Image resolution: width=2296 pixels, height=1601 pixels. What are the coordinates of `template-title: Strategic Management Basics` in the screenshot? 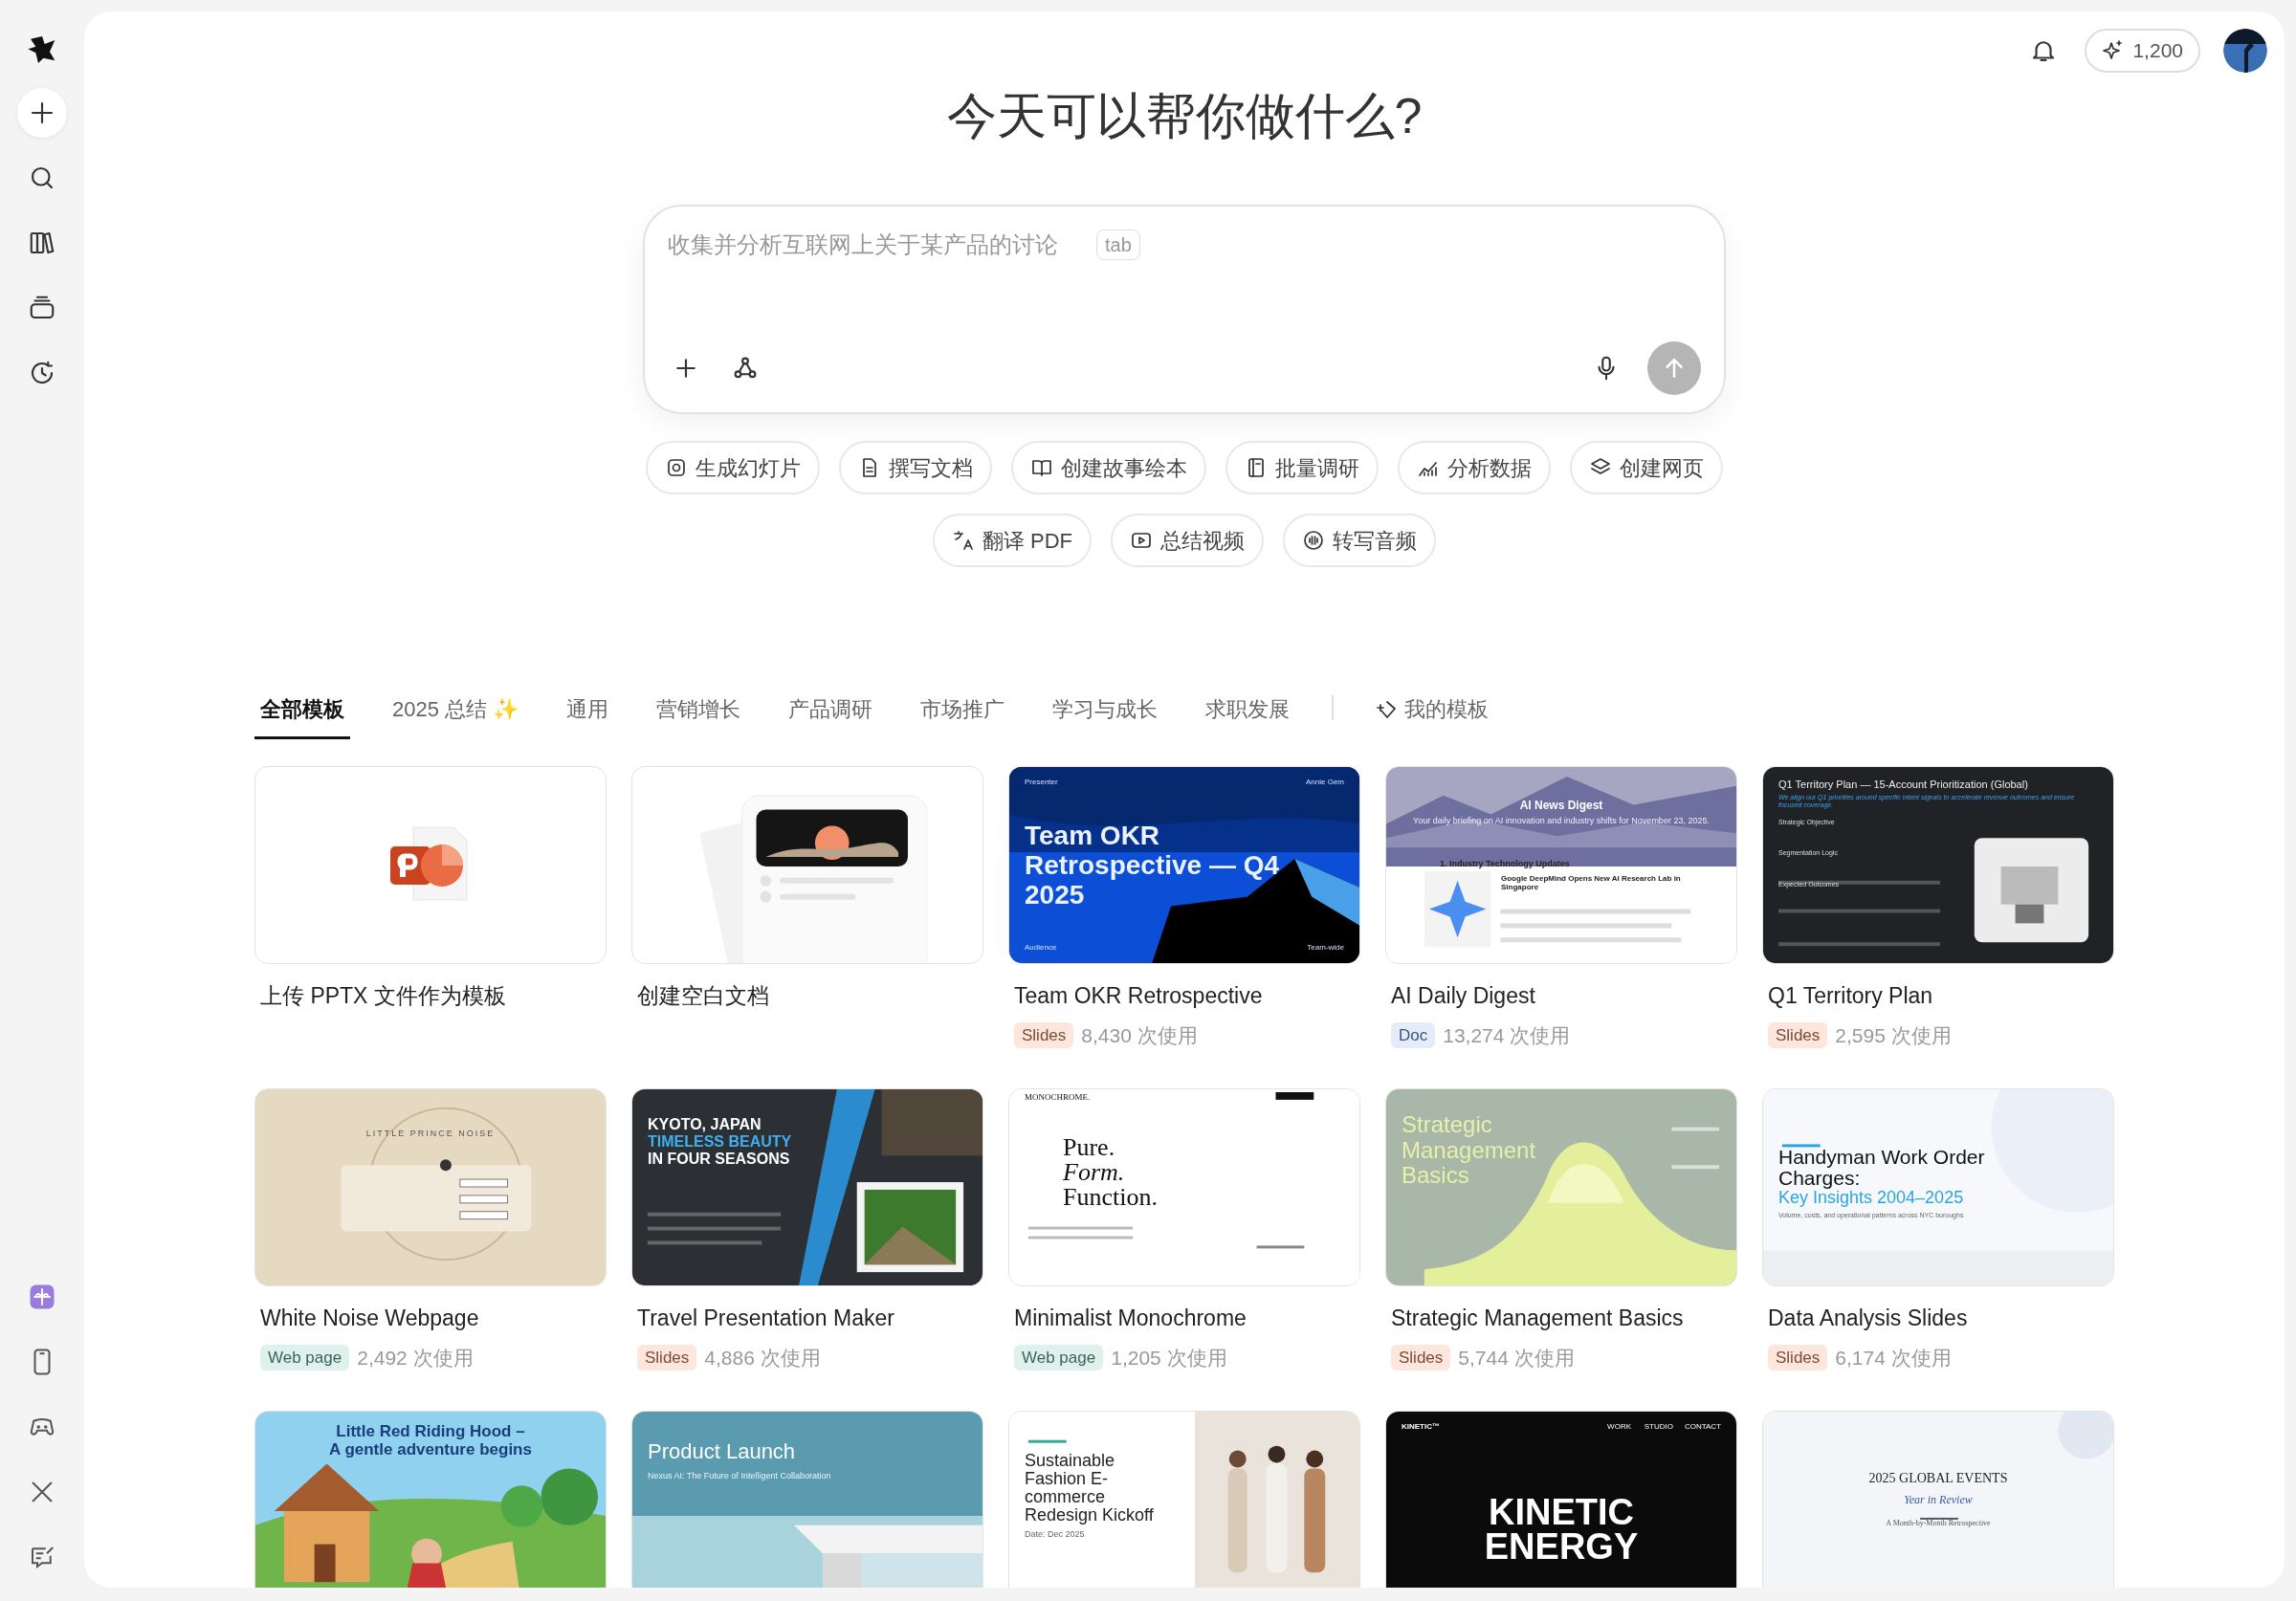 It's located at (1538, 1319).